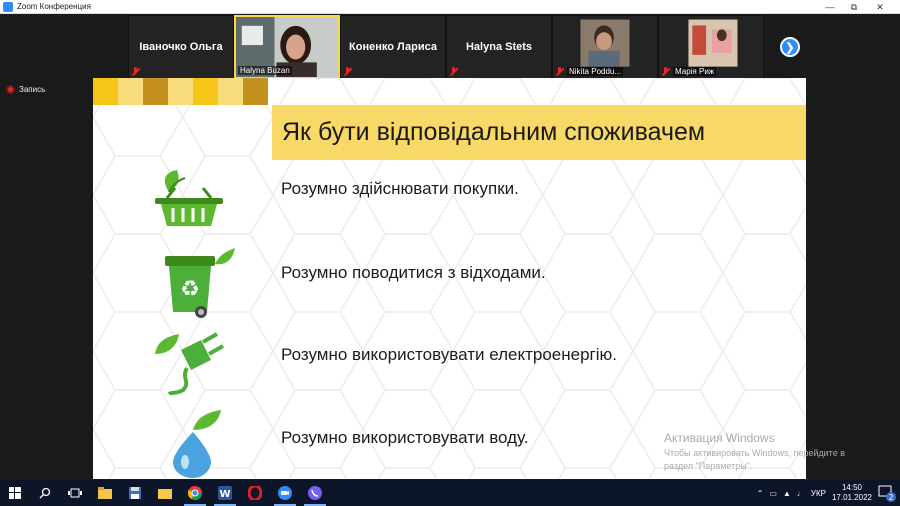 This screenshot has width=900, height=506. I want to click on participant-tile: Halyna Buzan, so click(287, 47).